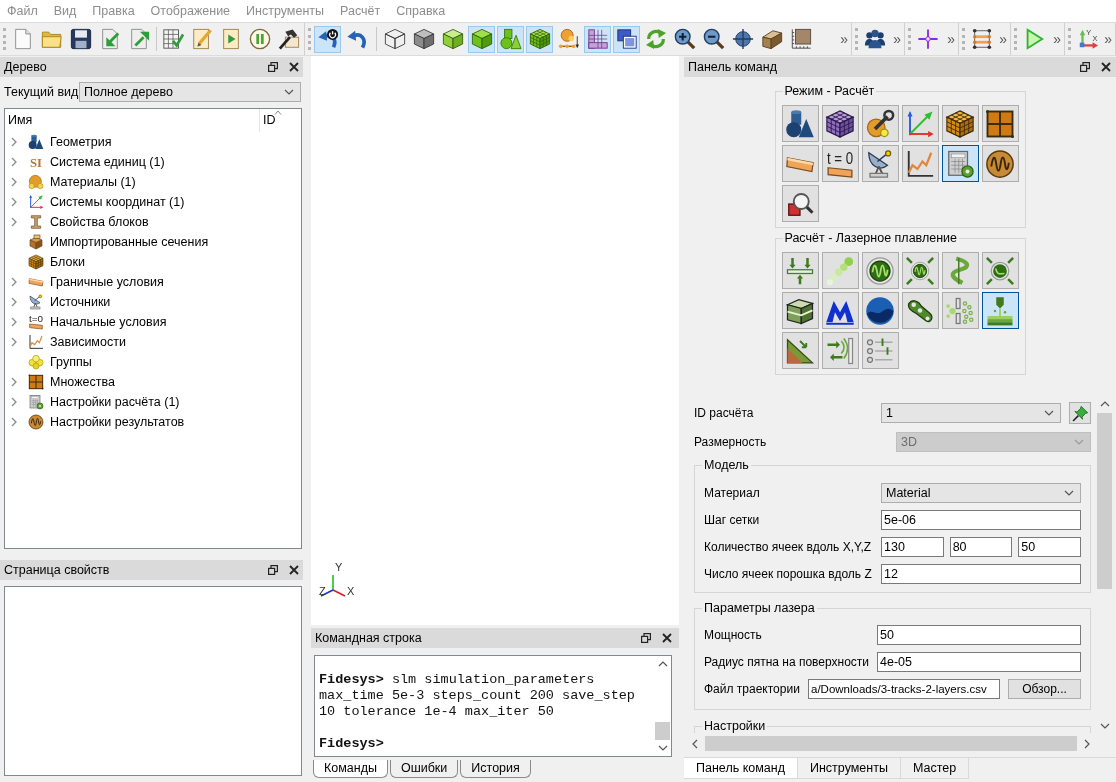 Image resolution: width=1116 pixels, height=782 pixels. I want to click on column-header: ID, so click(280, 120).